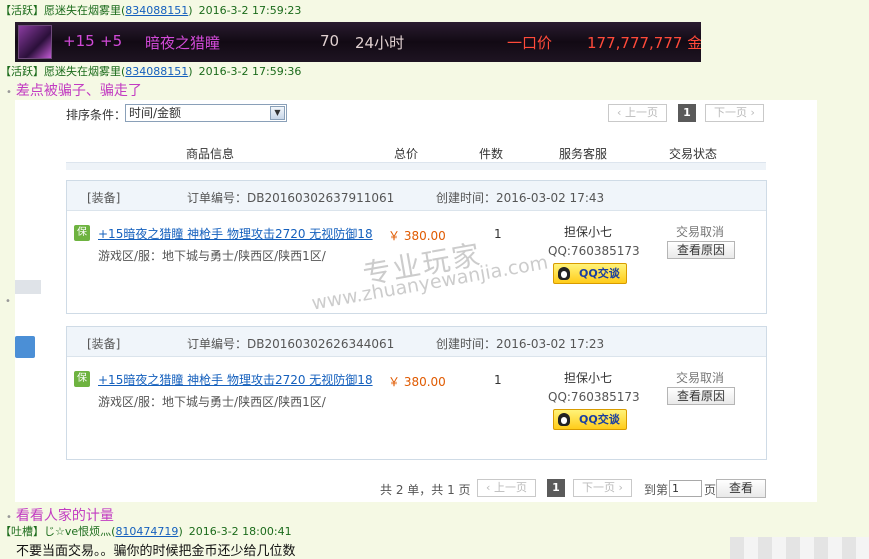  Describe the element at coordinates (416, 166) in the screenshot. I see `header-divider` at that location.